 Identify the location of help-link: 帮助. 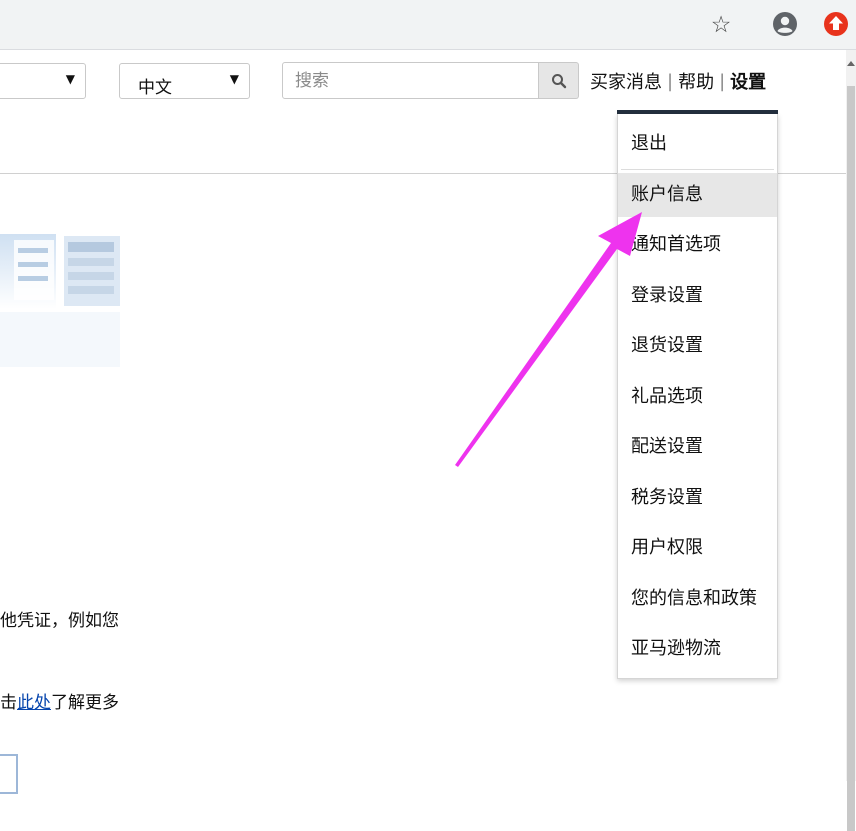
(696, 81).